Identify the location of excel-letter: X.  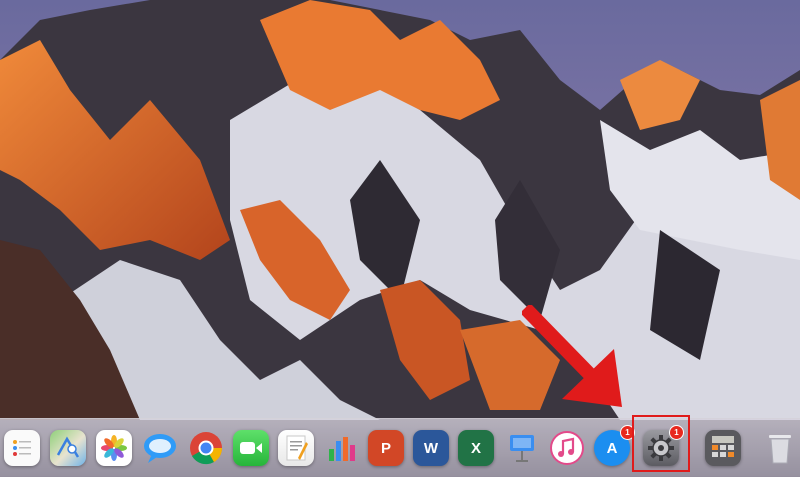
(475, 448).